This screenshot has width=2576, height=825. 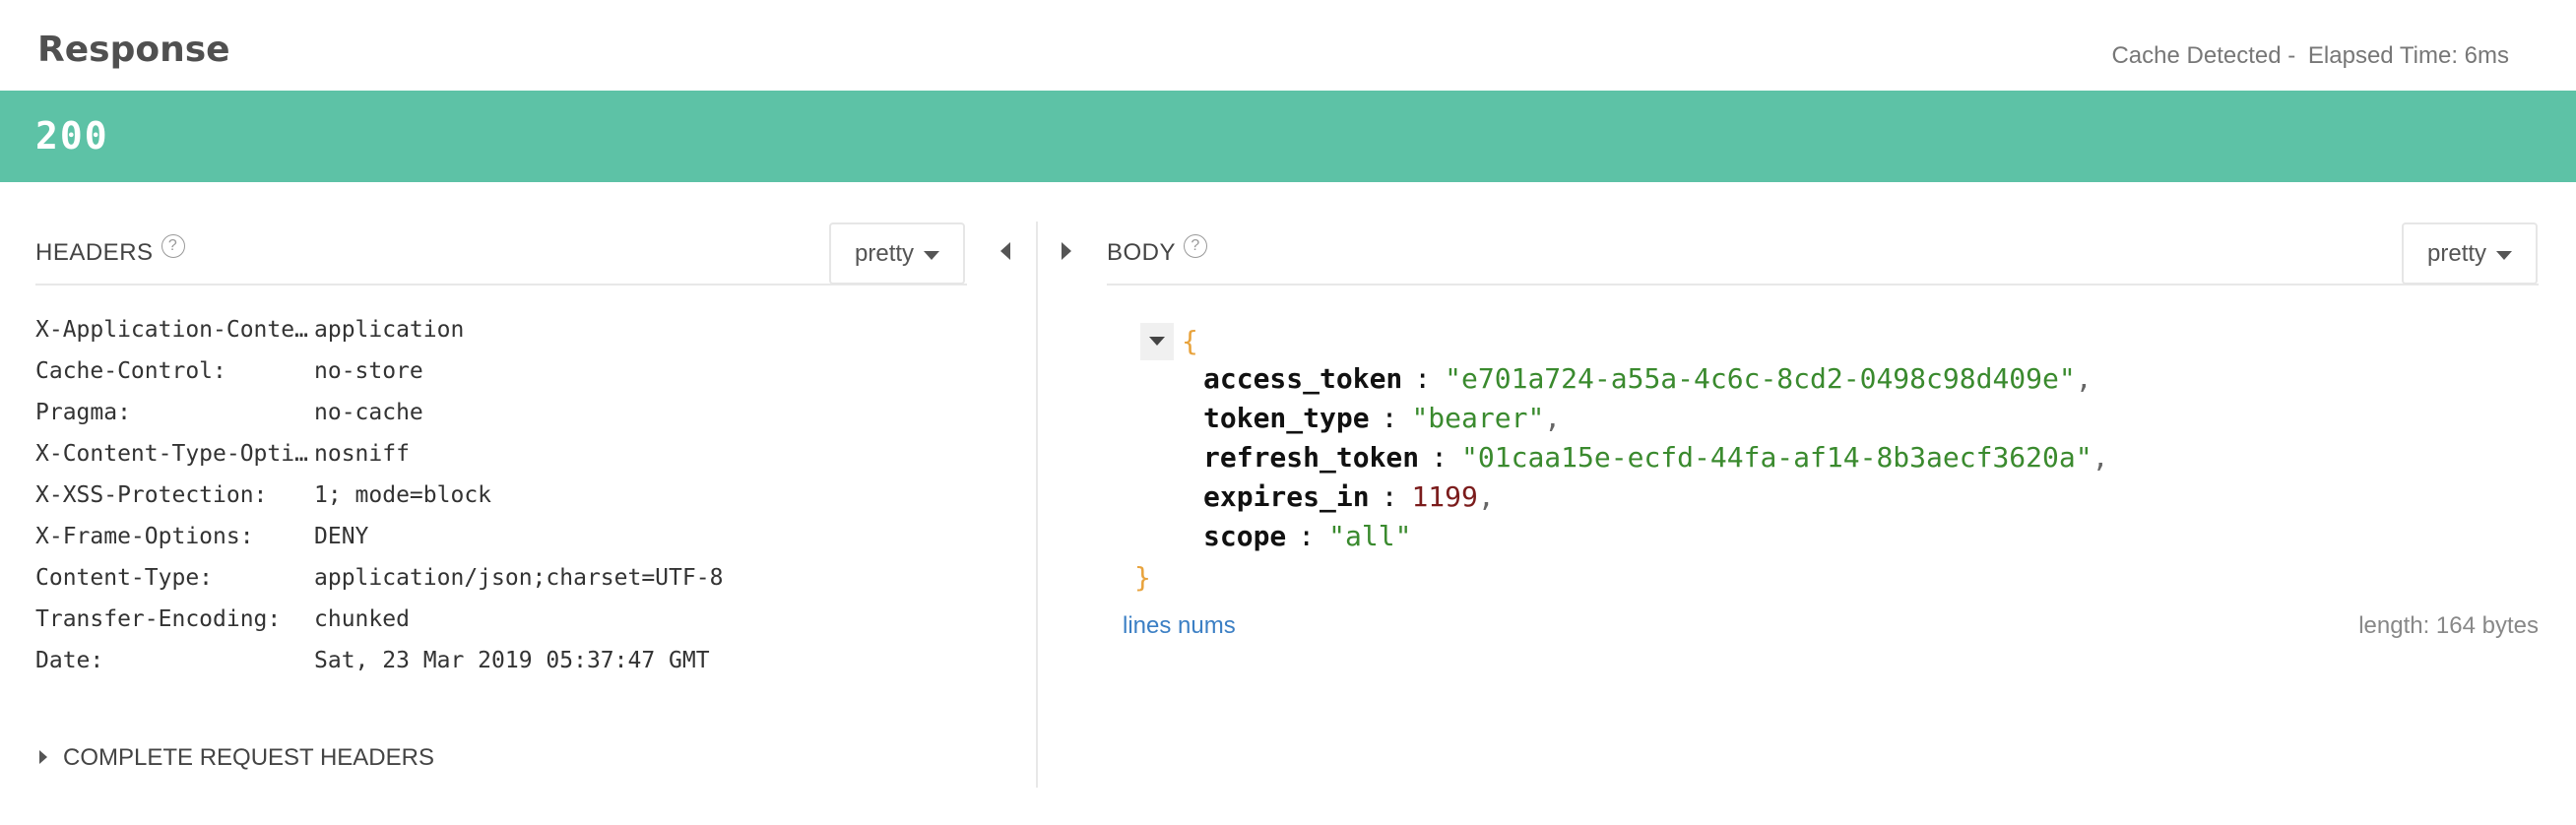 I want to click on header-row: Transfer-Encoding: chunked, so click(x=379, y=627).